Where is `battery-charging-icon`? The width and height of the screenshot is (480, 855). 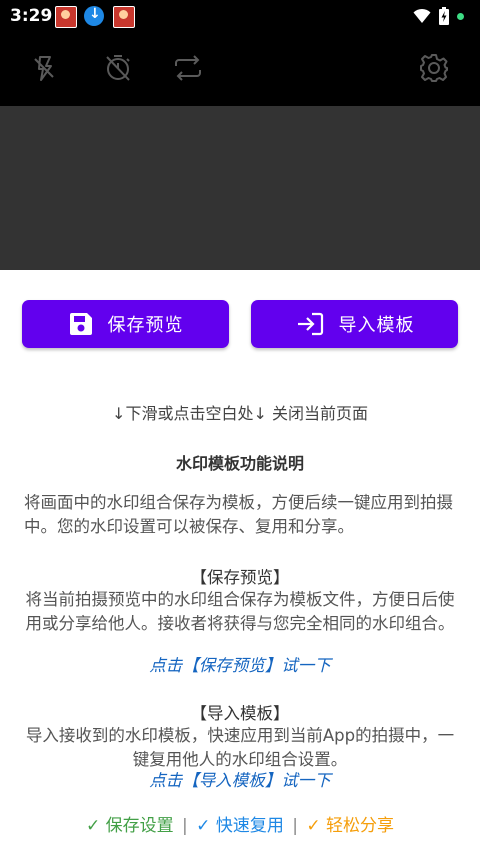 battery-charging-icon is located at coordinates (444, 16).